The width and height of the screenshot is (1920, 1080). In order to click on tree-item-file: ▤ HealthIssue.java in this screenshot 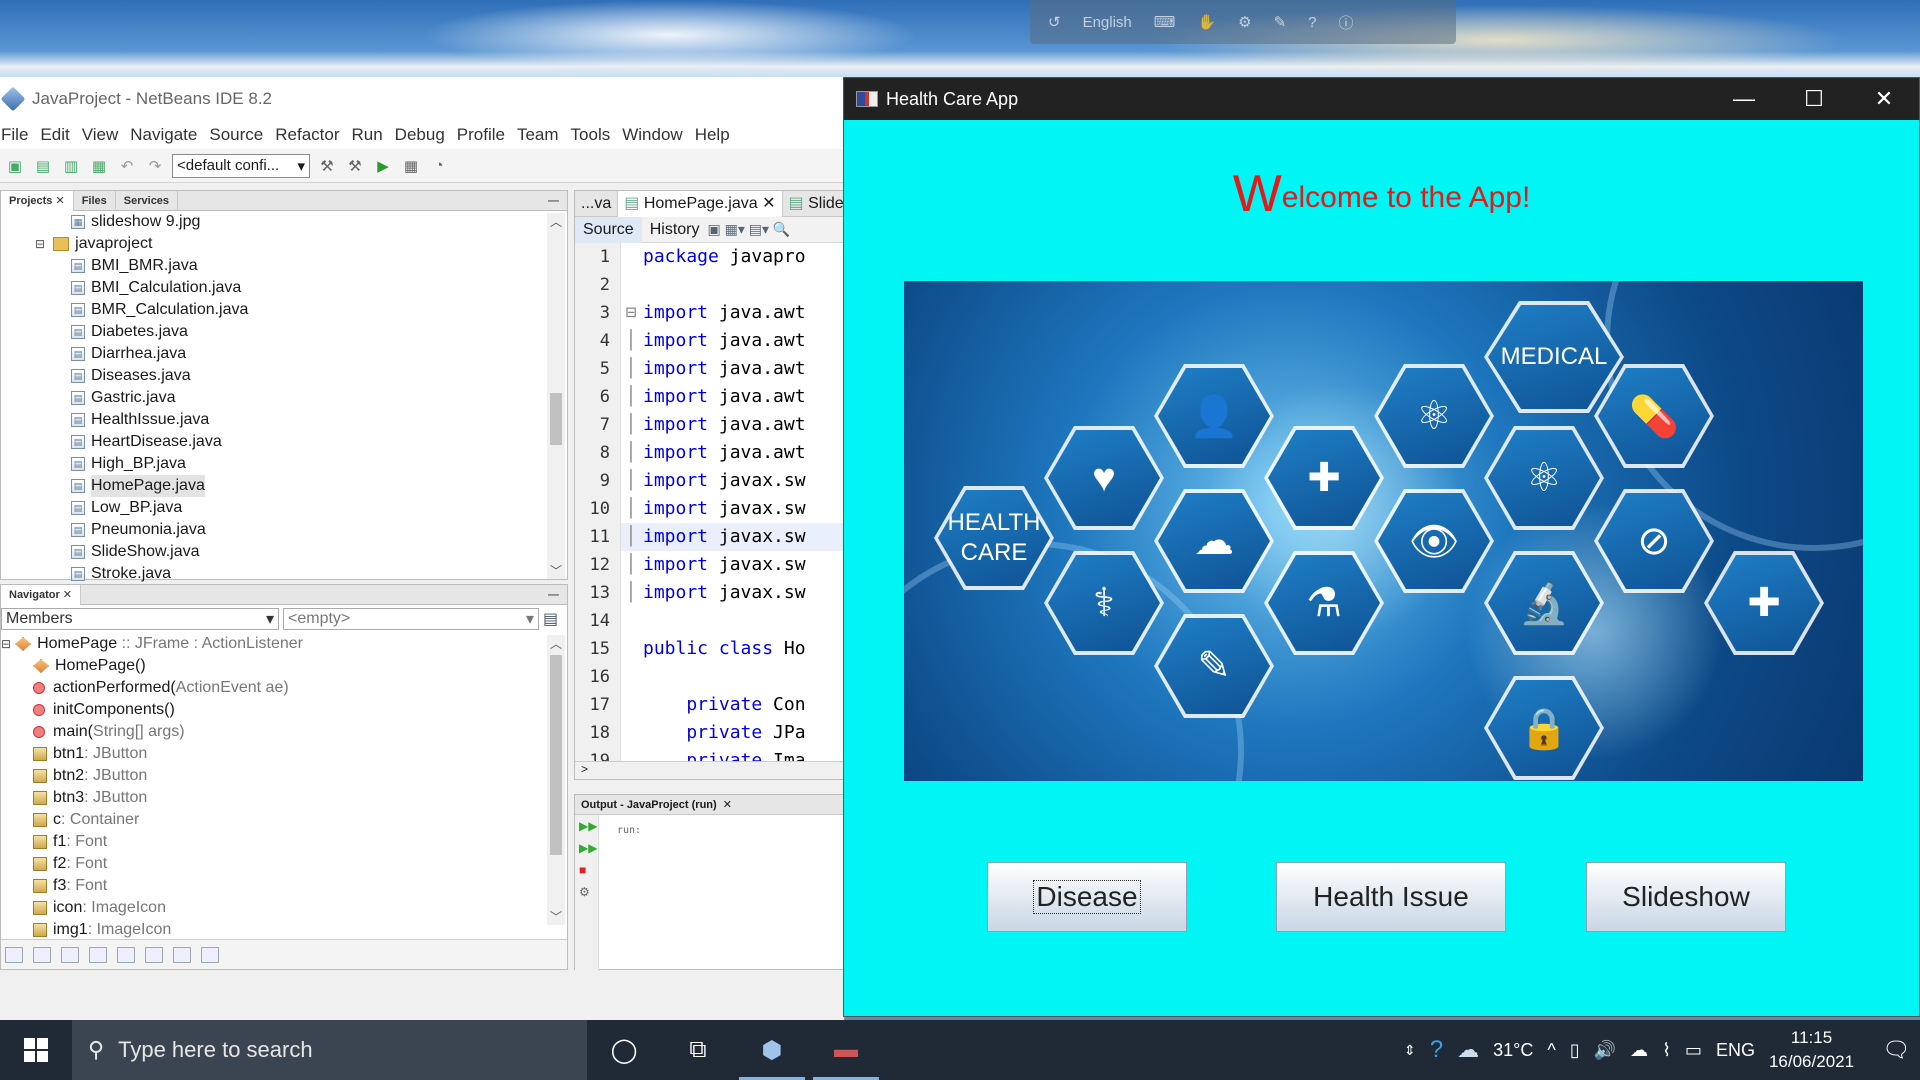, I will do `click(284, 420)`.